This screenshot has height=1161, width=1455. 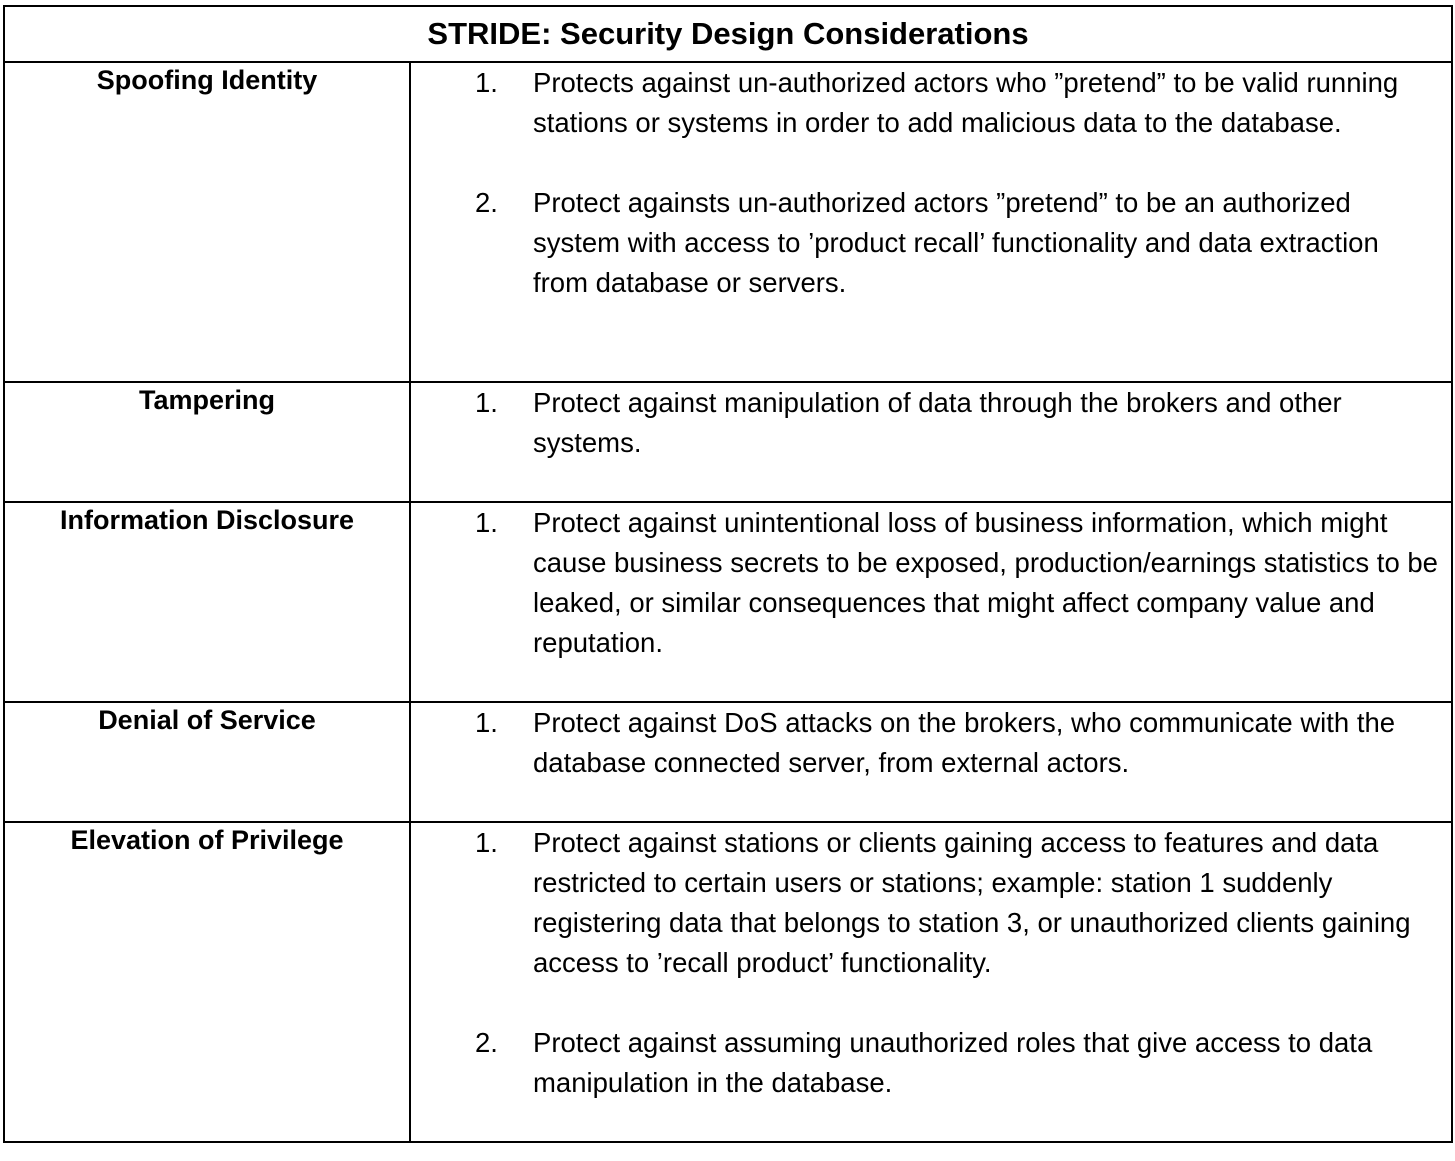 I want to click on threat-name: Denial of Service, so click(x=207, y=762).